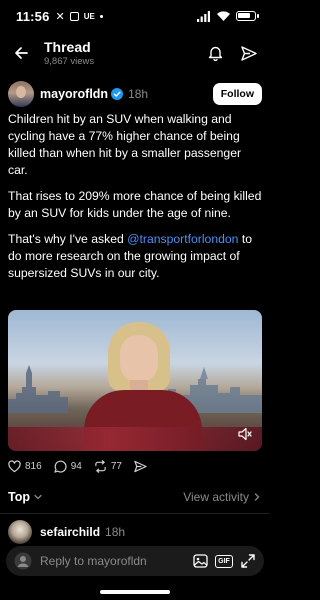 This screenshot has width=320, height=600. Describe the element at coordinates (232, 53) in the screenshot. I see `header-actions` at that location.